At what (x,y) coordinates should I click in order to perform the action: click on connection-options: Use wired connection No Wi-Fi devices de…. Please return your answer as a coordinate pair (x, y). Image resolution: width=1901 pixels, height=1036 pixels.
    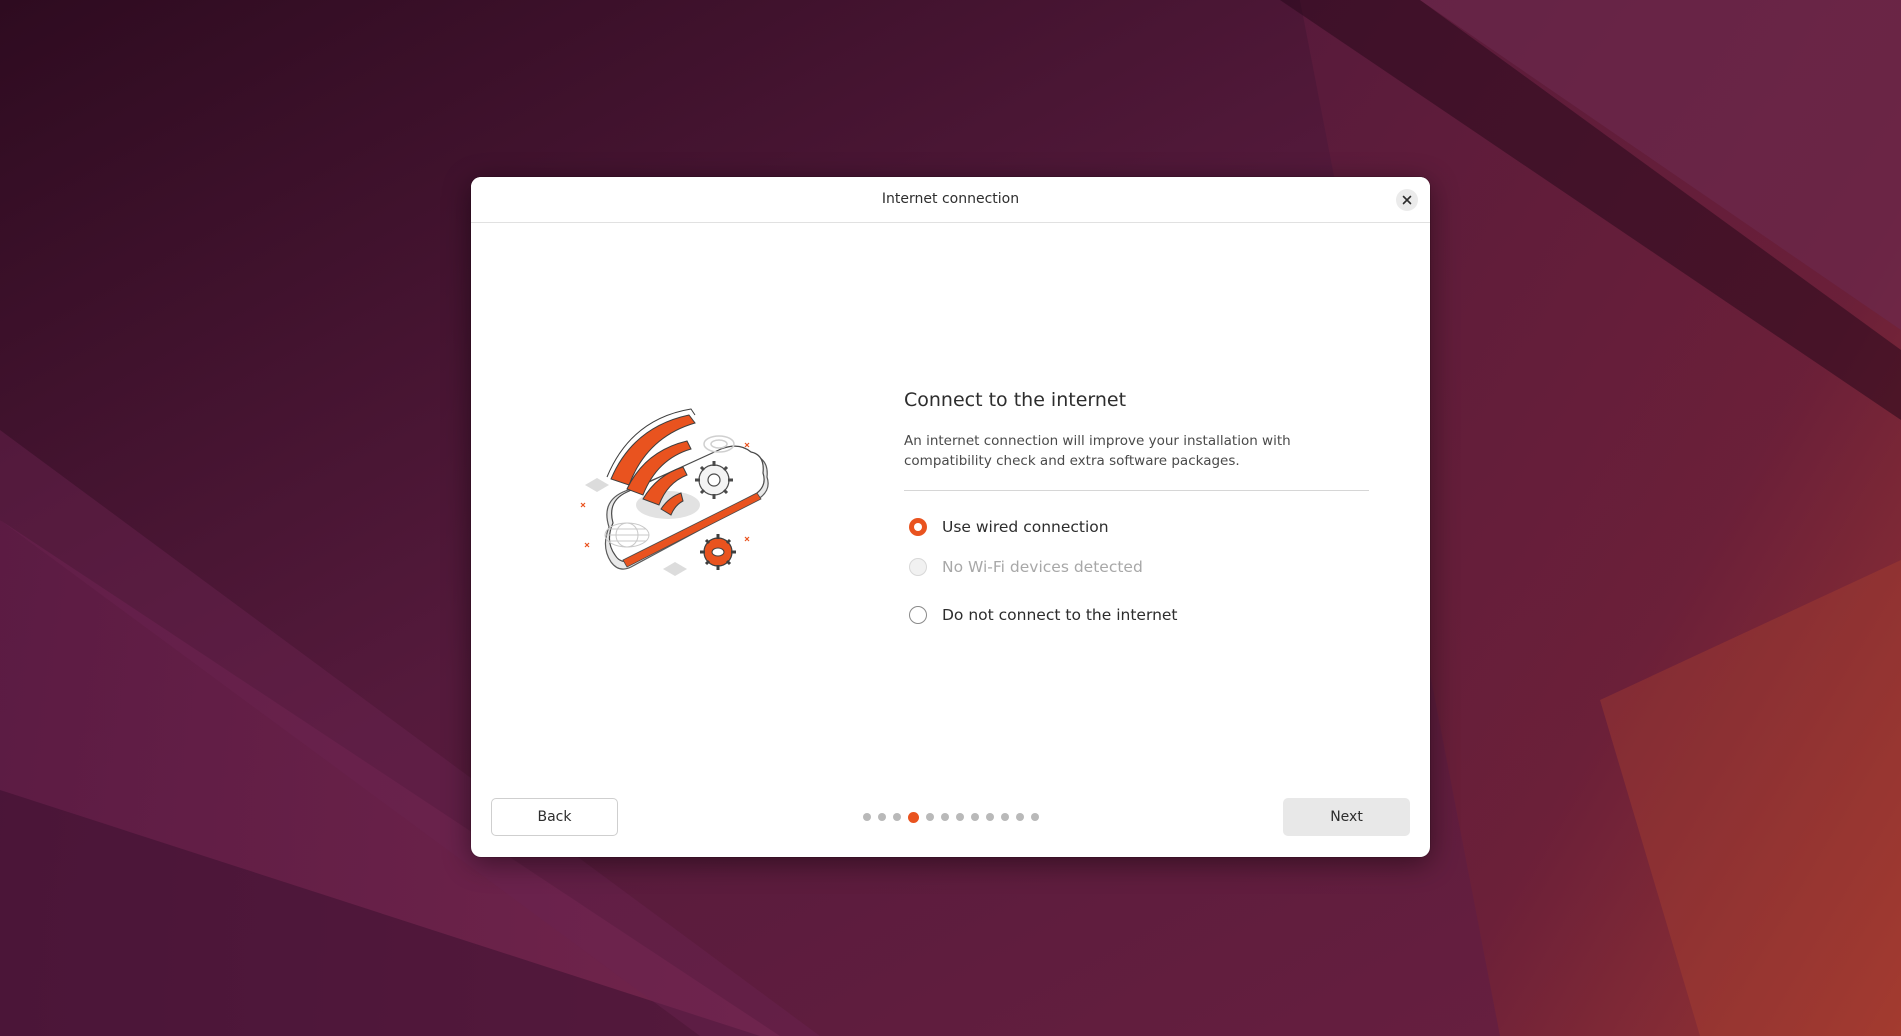
    Looking at the image, I should click on (1136, 571).